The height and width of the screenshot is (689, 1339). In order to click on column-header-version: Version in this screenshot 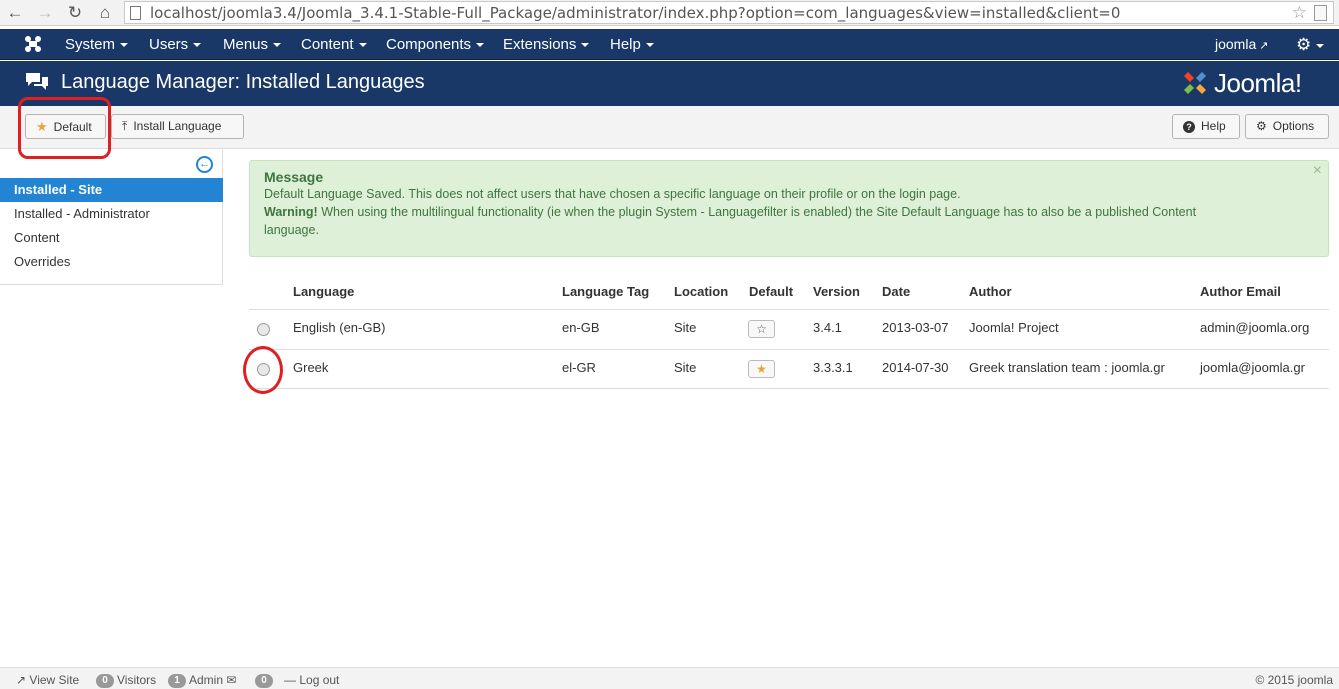, I will do `click(836, 291)`.